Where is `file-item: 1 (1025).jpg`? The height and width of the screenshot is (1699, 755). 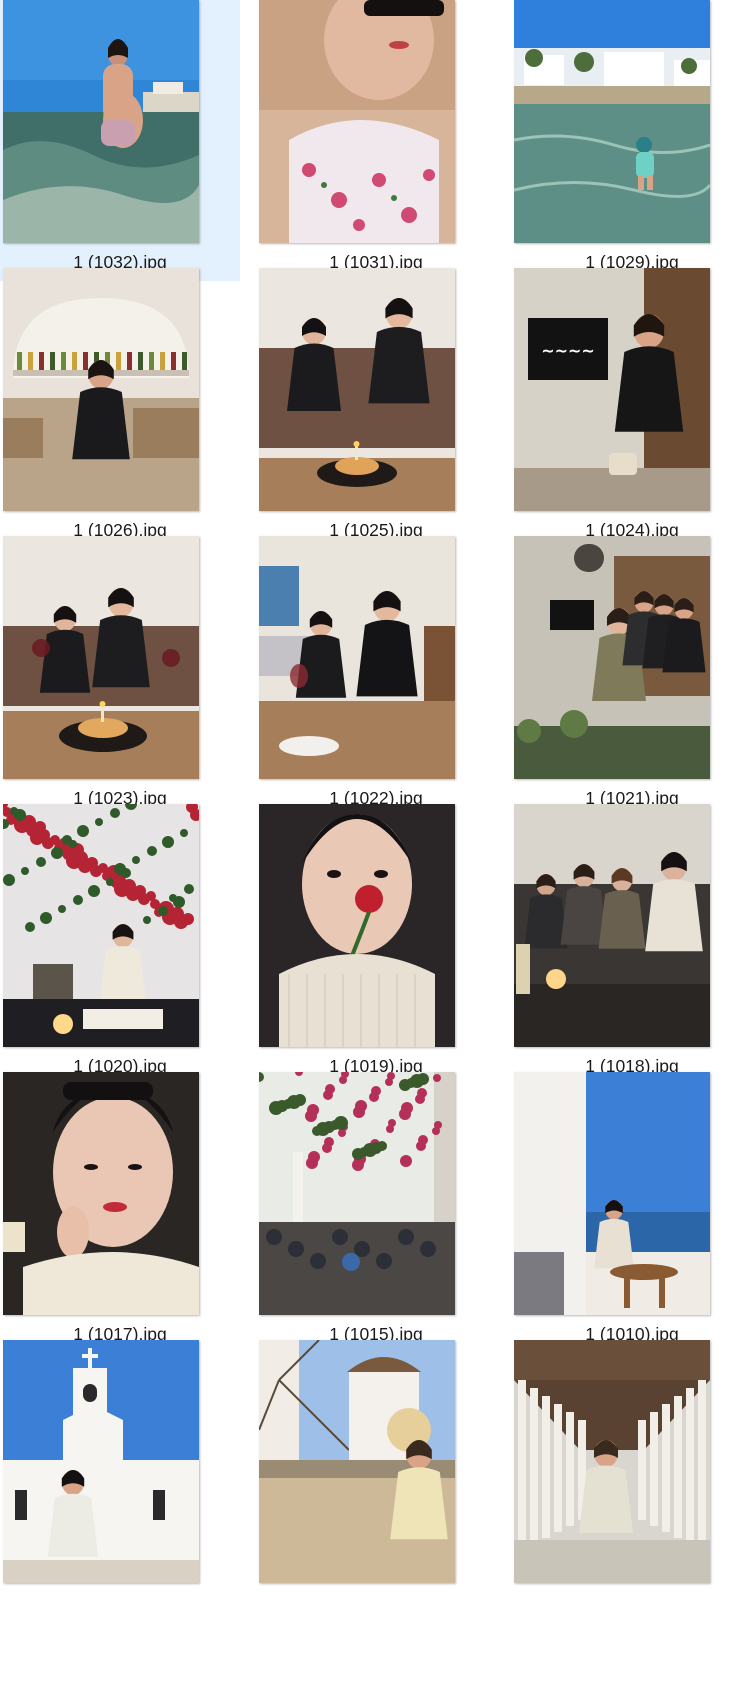 file-item: 1 (1025).jpg is located at coordinates (376, 408).